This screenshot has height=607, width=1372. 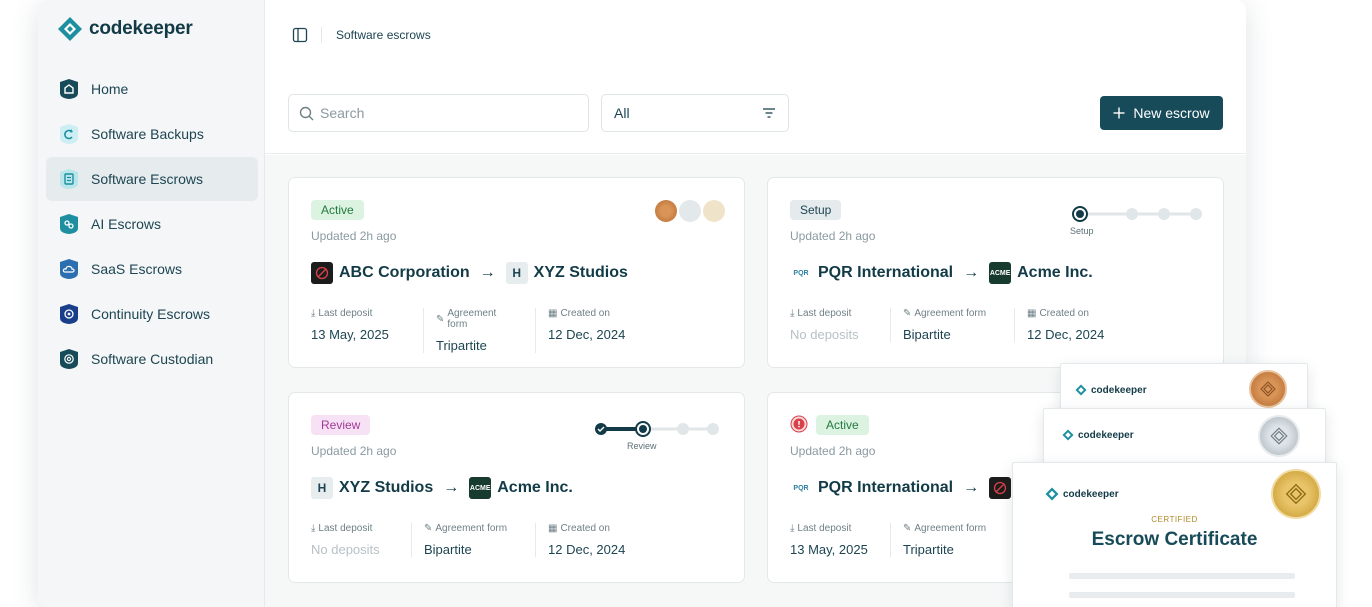 I want to click on search-icon, so click(x=306, y=113).